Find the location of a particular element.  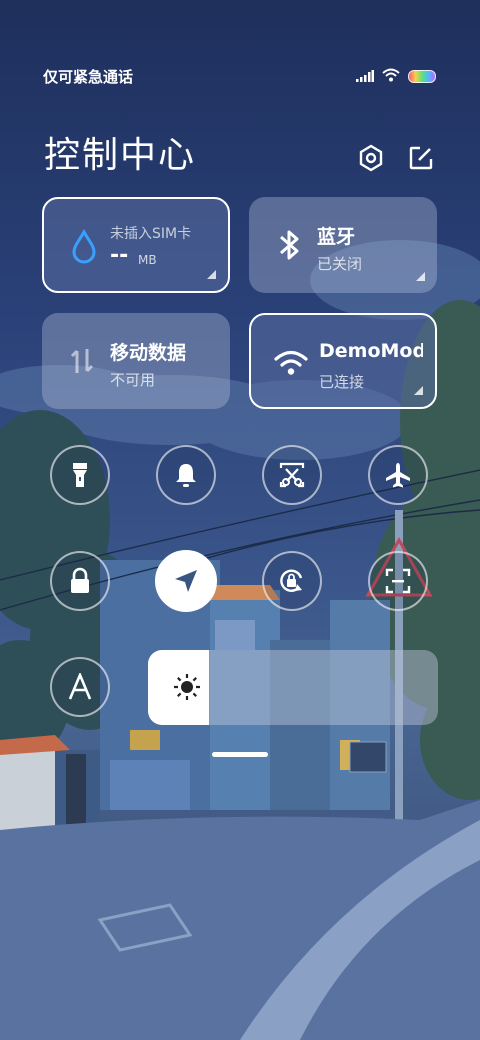

mobile-data-icon is located at coordinates (82, 361).